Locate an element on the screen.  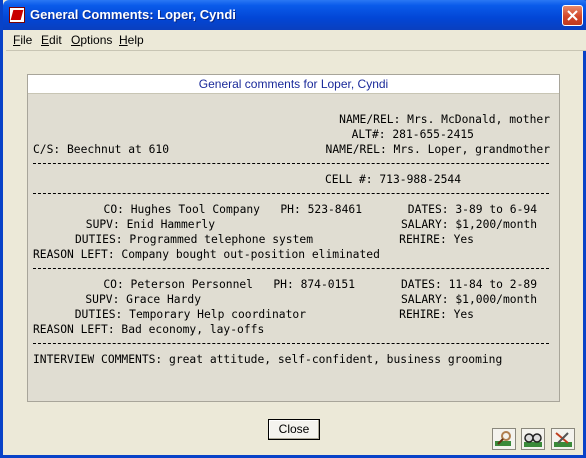
binoculars-button is located at coordinates (533, 439).